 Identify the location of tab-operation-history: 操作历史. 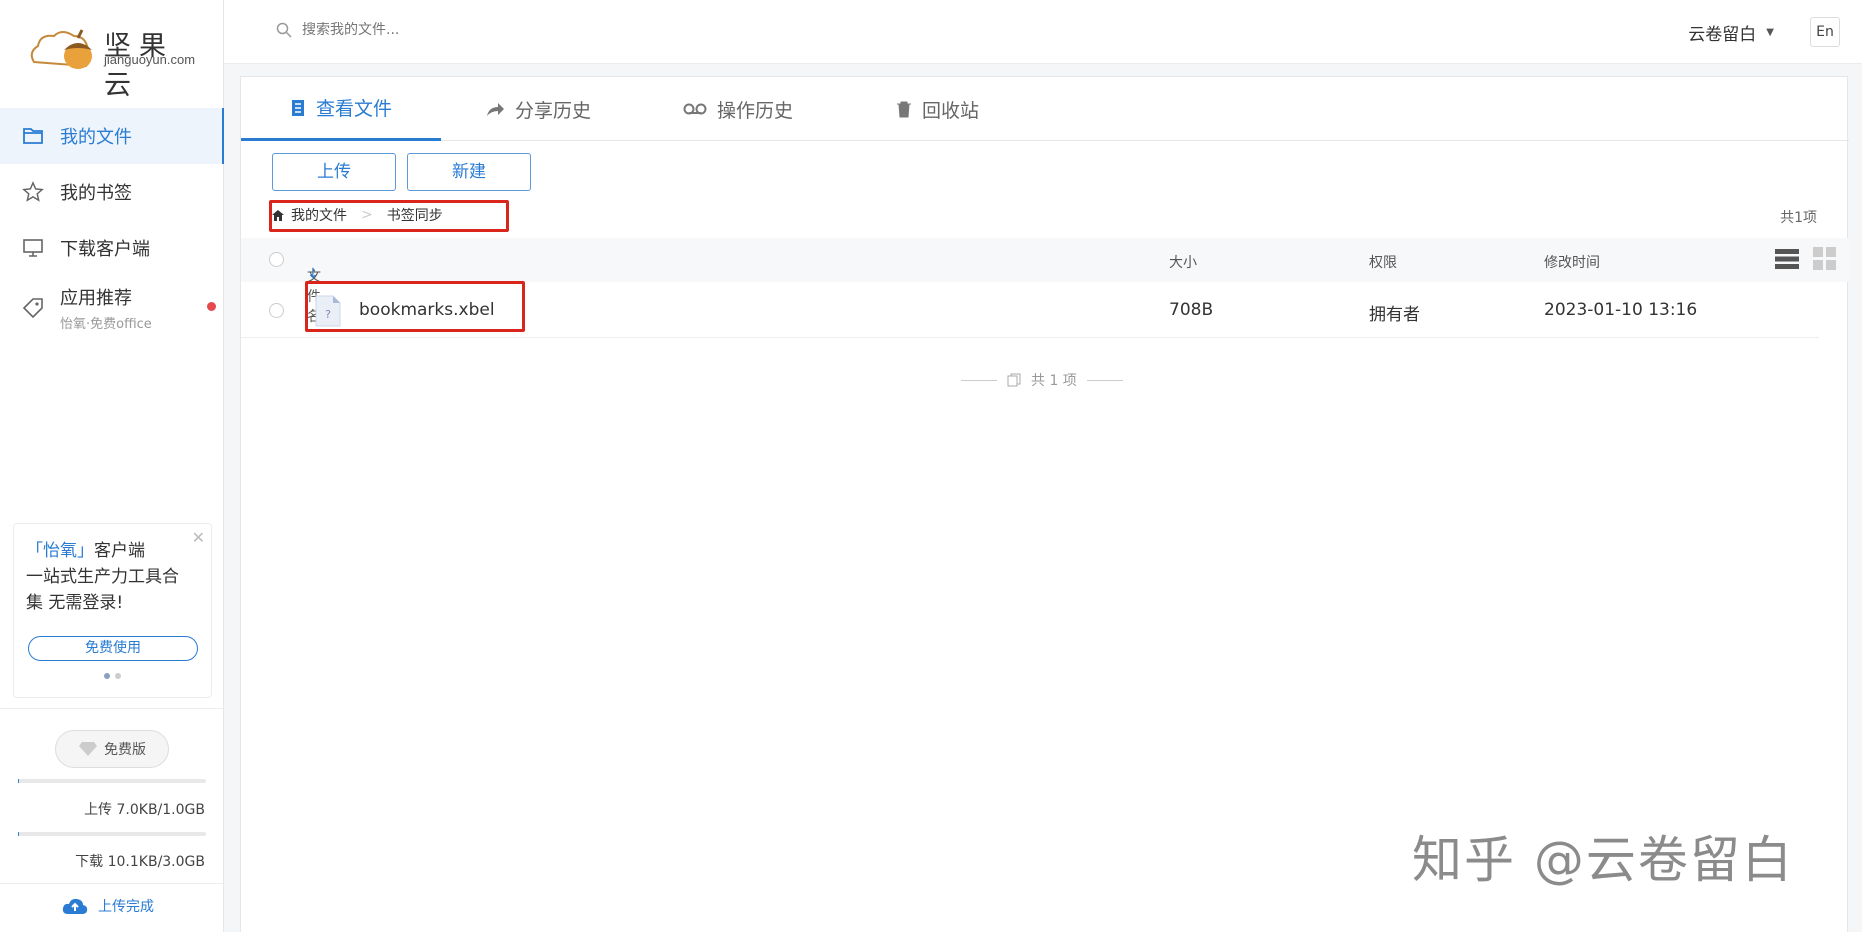
(738, 109).